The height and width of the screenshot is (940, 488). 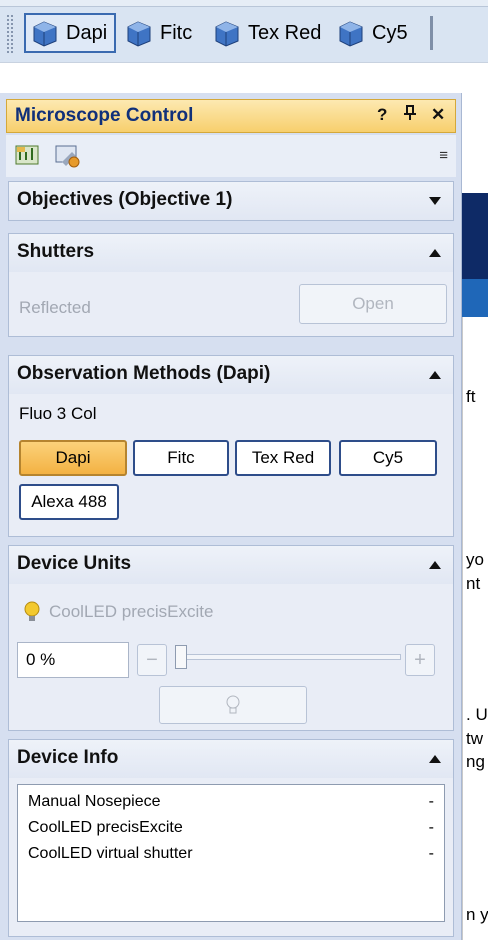 What do you see at coordinates (105, 827) in the screenshot?
I see `device-info-row-name: CoolLED precisExcite` at bounding box center [105, 827].